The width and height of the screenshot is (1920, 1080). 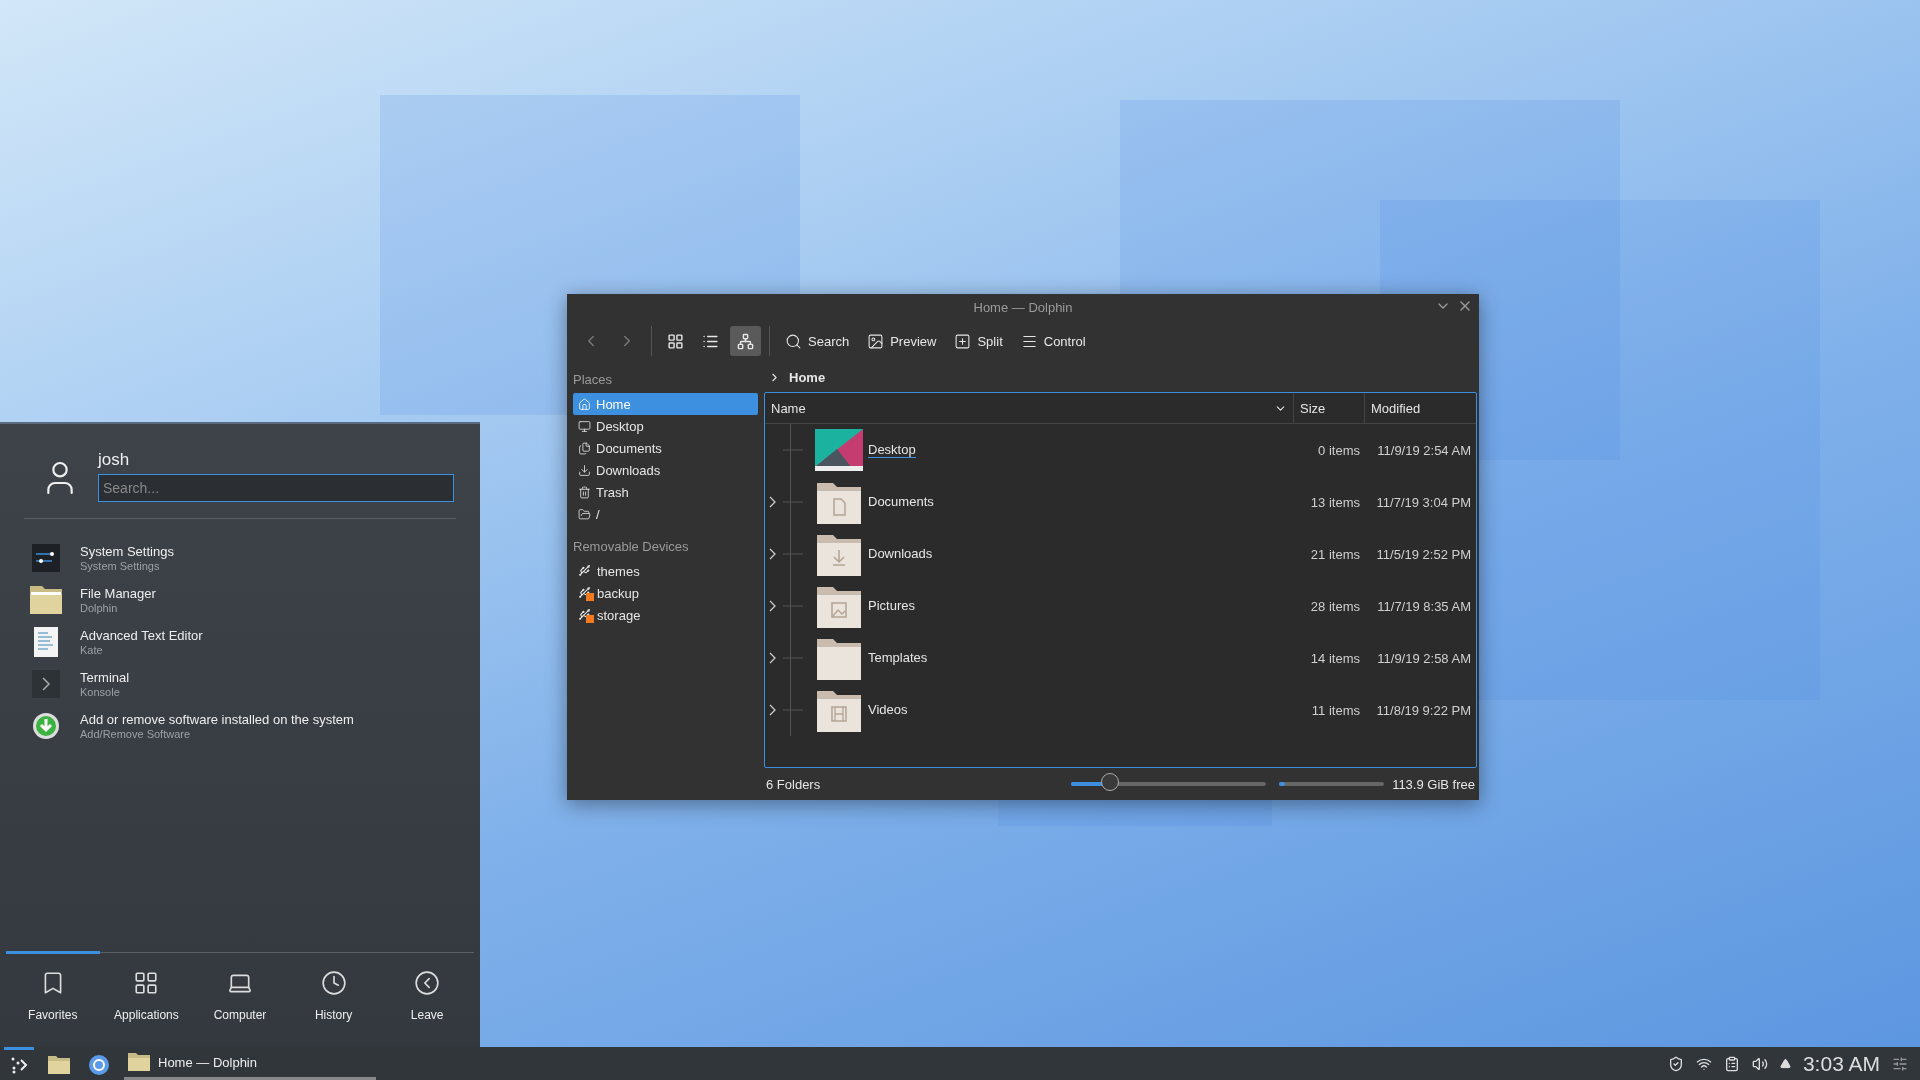 I want to click on split-button: Split, so click(x=978, y=341).